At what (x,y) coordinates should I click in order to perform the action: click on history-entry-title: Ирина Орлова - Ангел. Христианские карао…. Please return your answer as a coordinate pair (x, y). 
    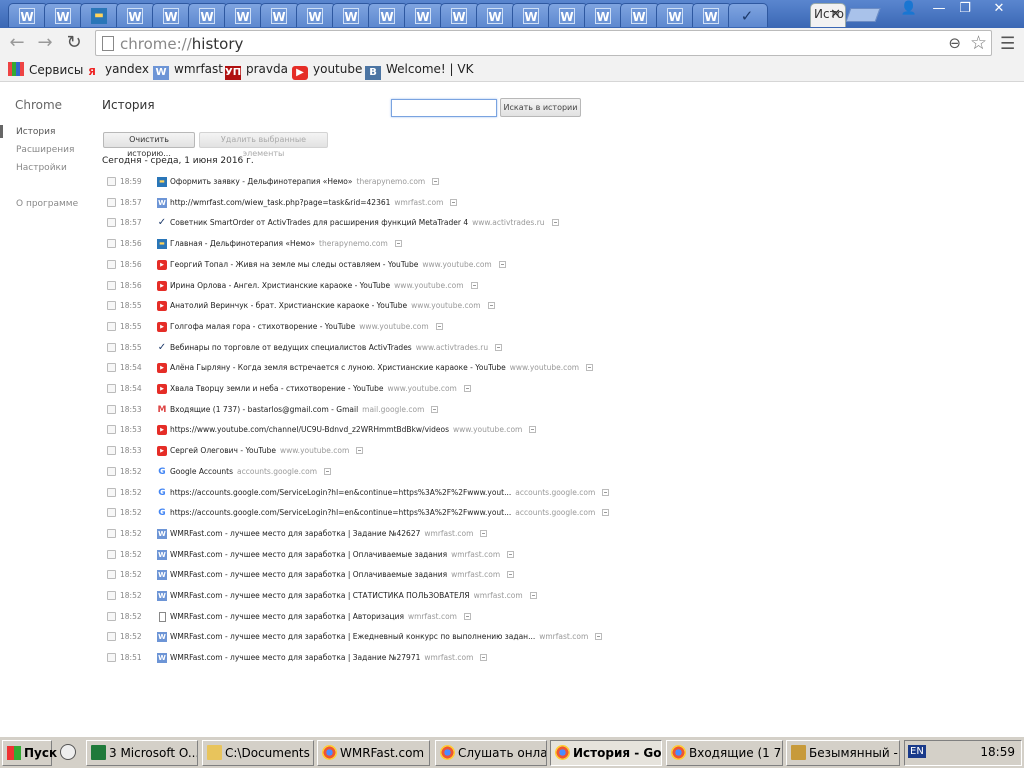
    Looking at the image, I should click on (280, 285).